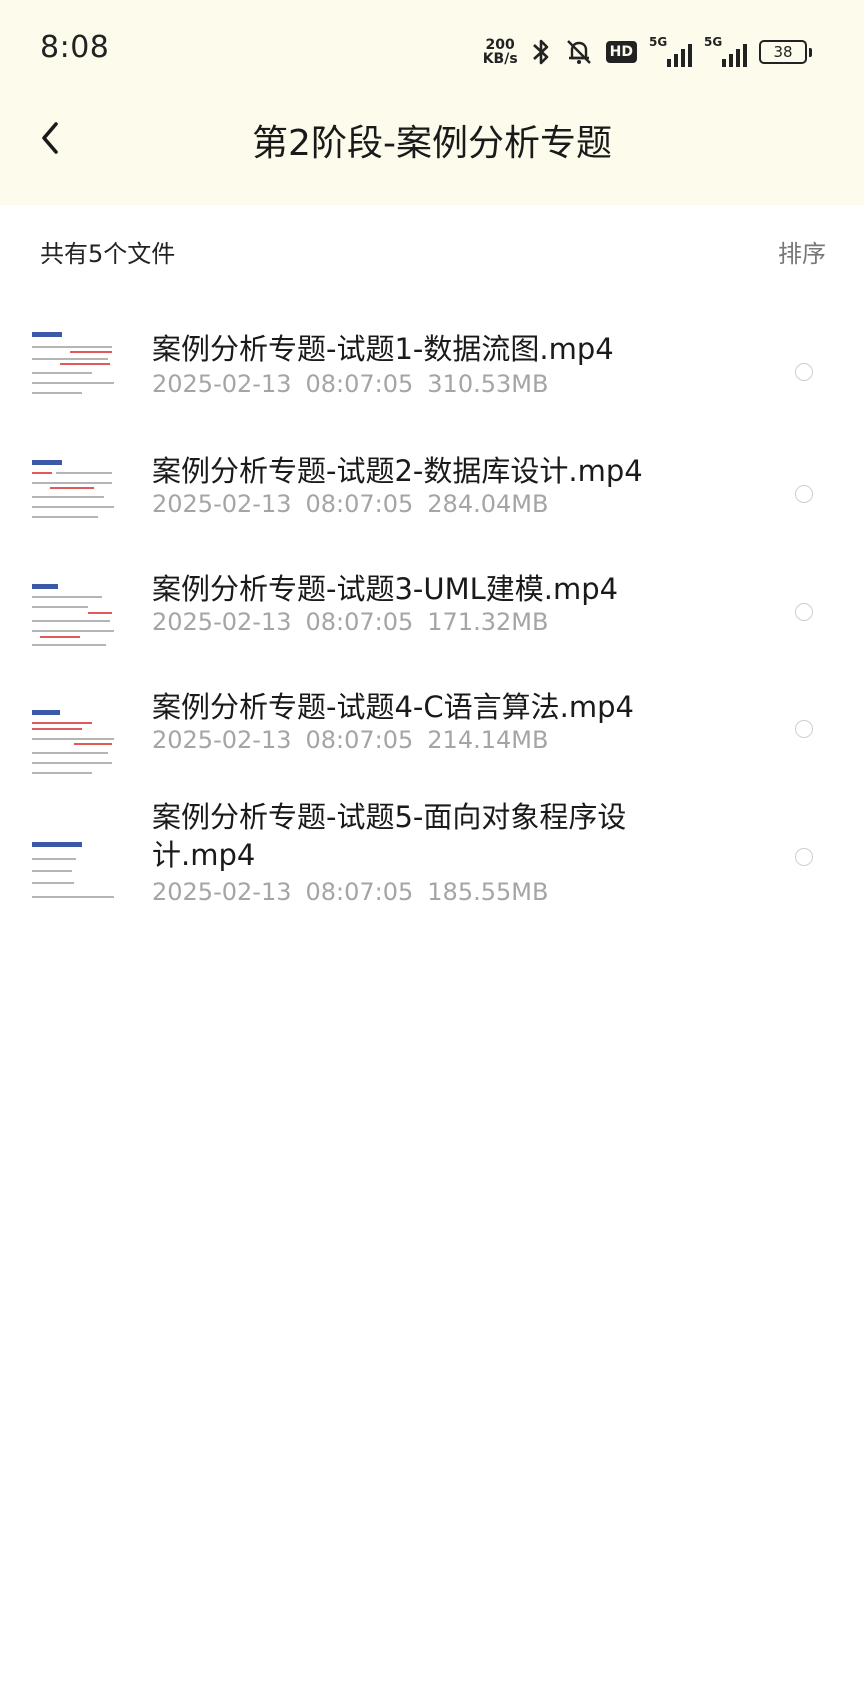 The image size is (864, 1700). What do you see at coordinates (397, 471) in the screenshot?
I see `file-name: 案例分析专题-试题2-数据库设计.mp4` at bounding box center [397, 471].